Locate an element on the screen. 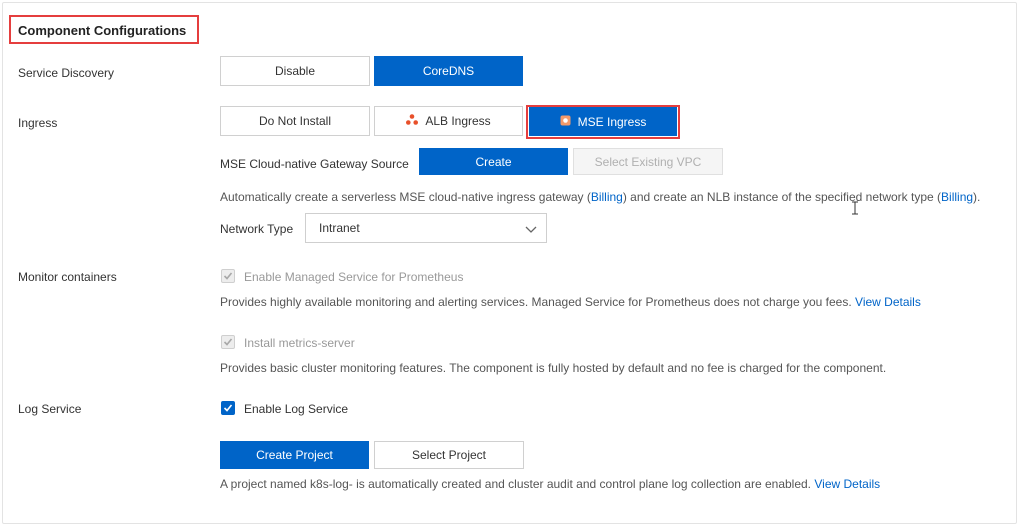  select-project-label: Select Project is located at coordinates (449, 455).